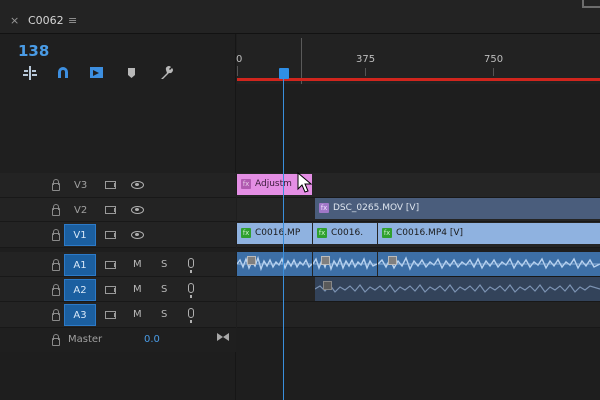 The width and height of the screenshot is (600, 400). I want to click on clip-label: C0016.MP, so click(278, 233).